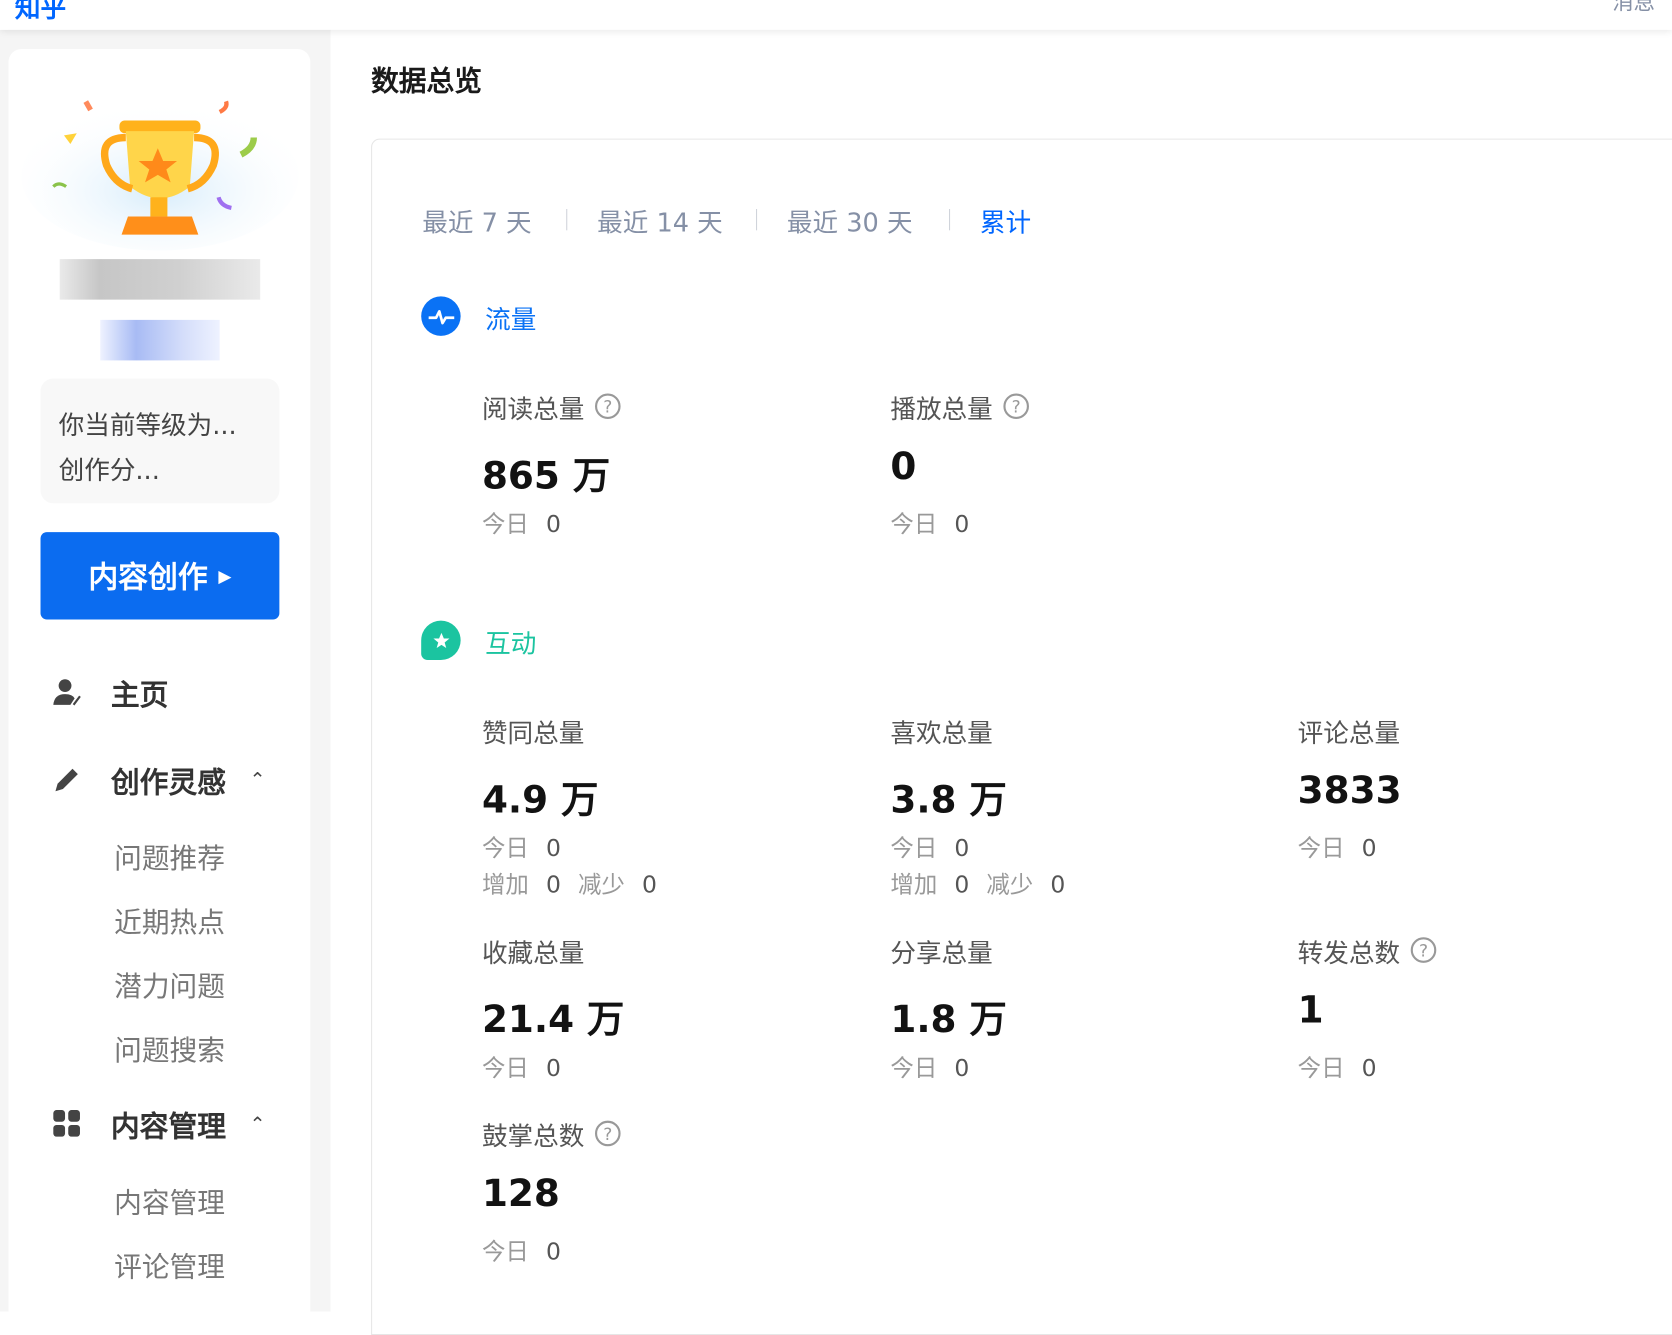  What do you see at coordinates (476, 220) in the screenshot?
I see `tab-7-days: 最近 7 天` at bounding box center [476, 220].